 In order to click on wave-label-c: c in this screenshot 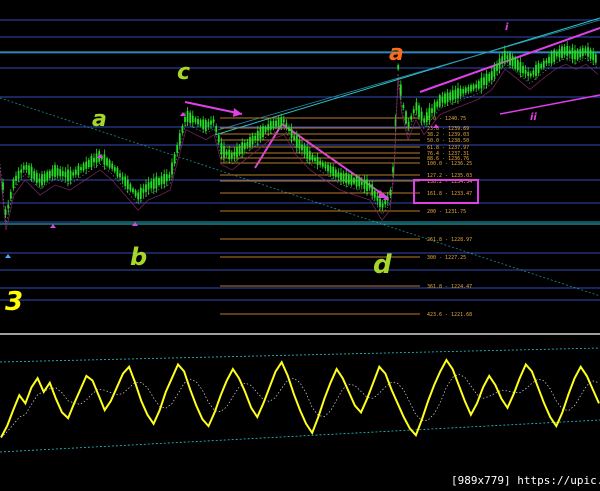, I will do `click(183, 72)`.